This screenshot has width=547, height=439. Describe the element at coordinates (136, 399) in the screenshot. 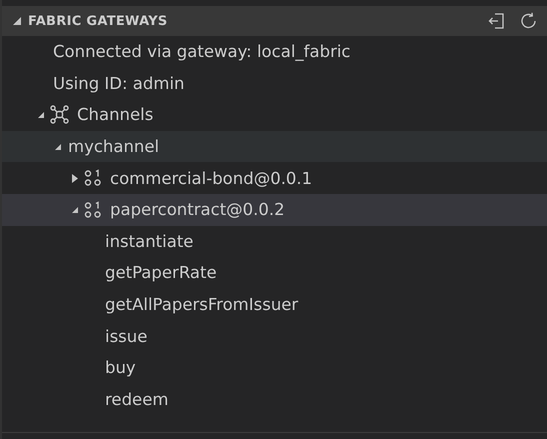

I see `item-label: redeem` at that location.